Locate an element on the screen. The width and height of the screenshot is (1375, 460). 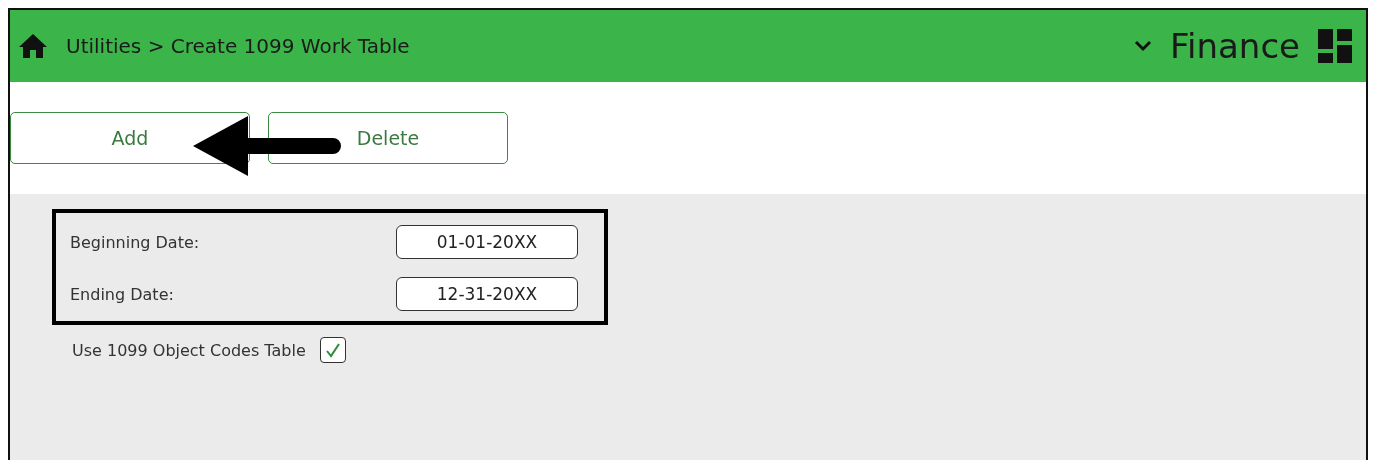
field-label: Ending Date: is located at coordinates (122, 294).